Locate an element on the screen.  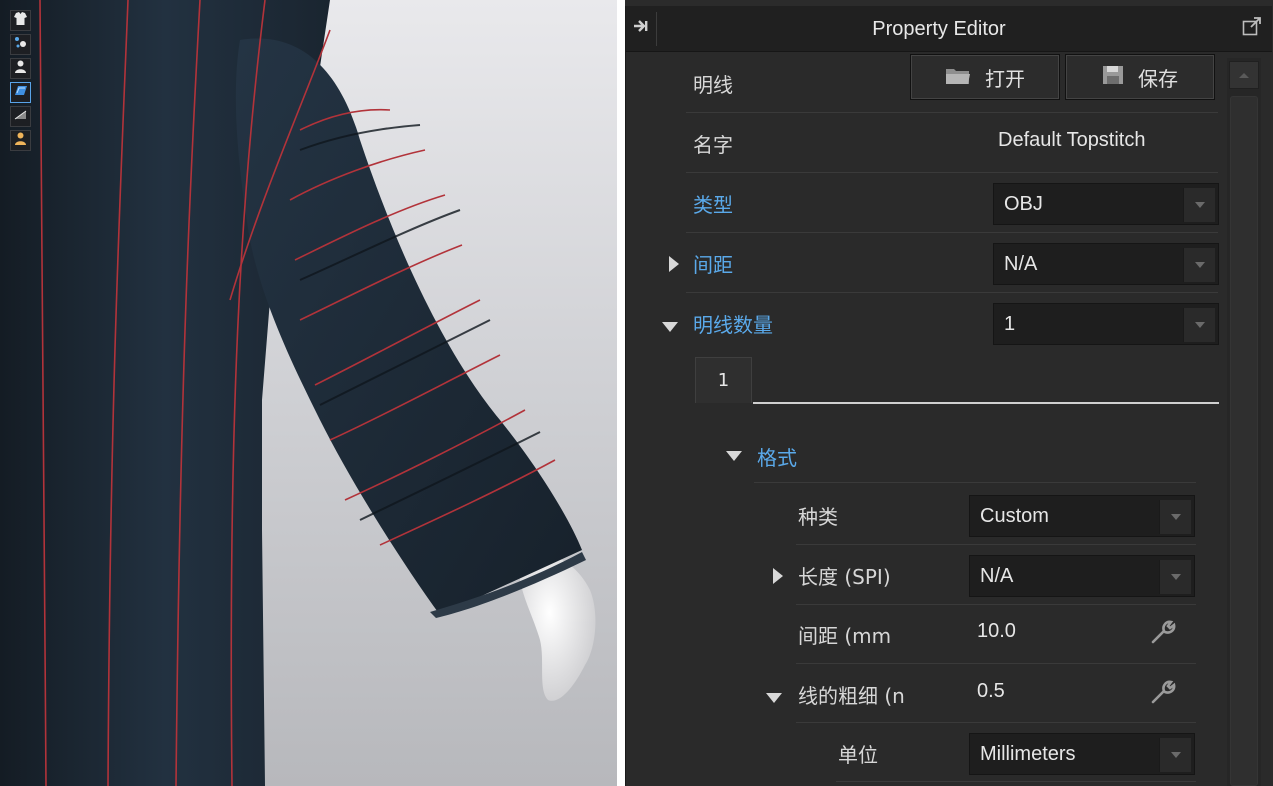
gap-label: 间距 (mm is located at coordinates (845, 636).